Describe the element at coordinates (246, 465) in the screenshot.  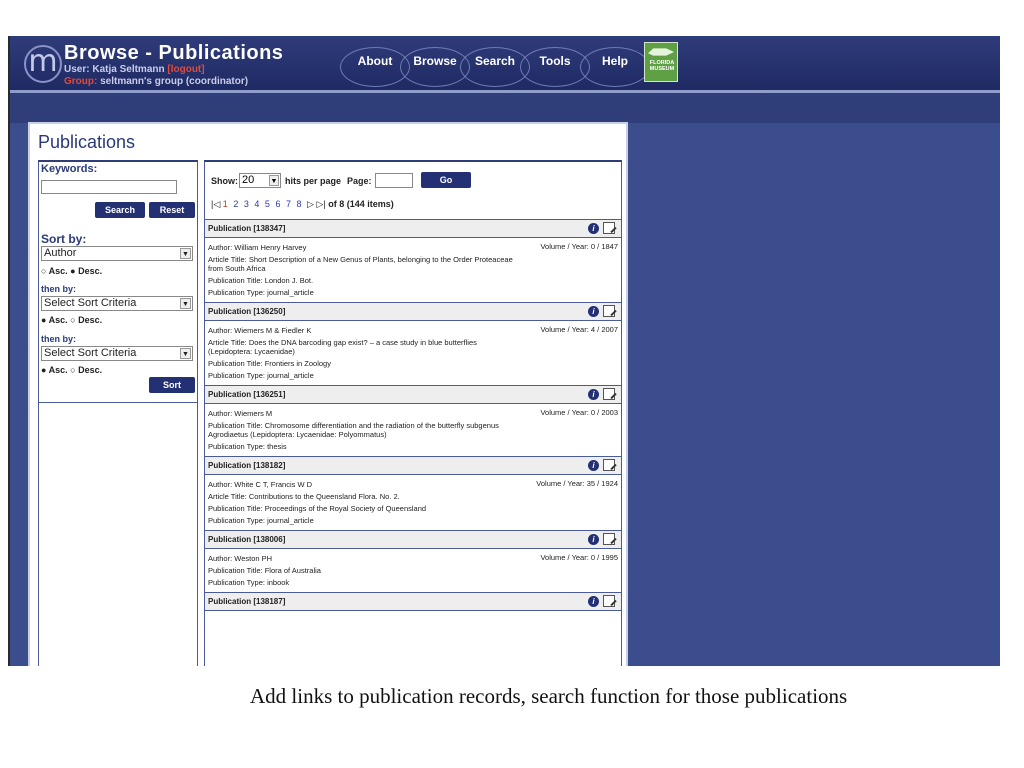
I see `publication-id: Publication [138182]` at that location.